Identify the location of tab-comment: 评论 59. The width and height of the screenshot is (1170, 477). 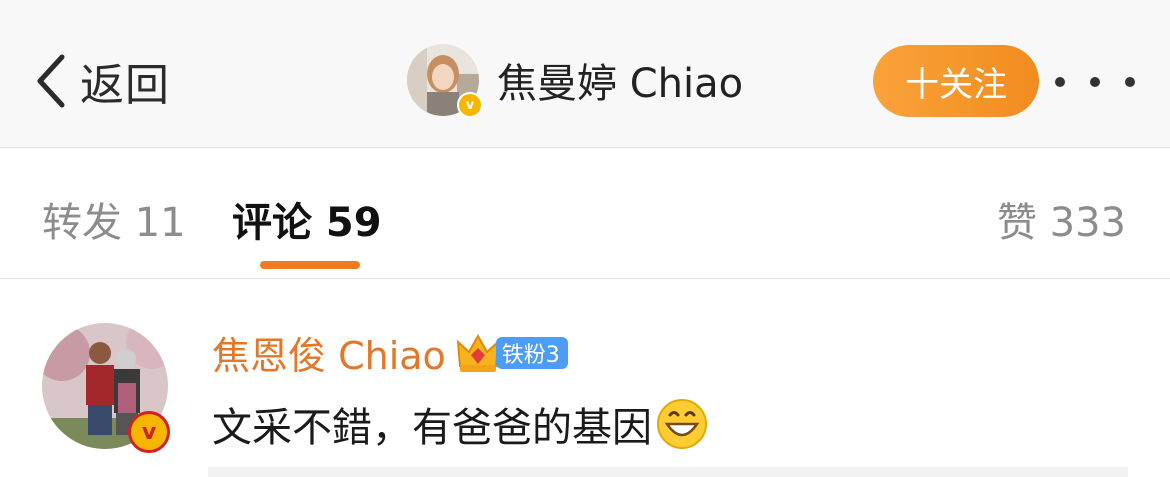
(307, 219).